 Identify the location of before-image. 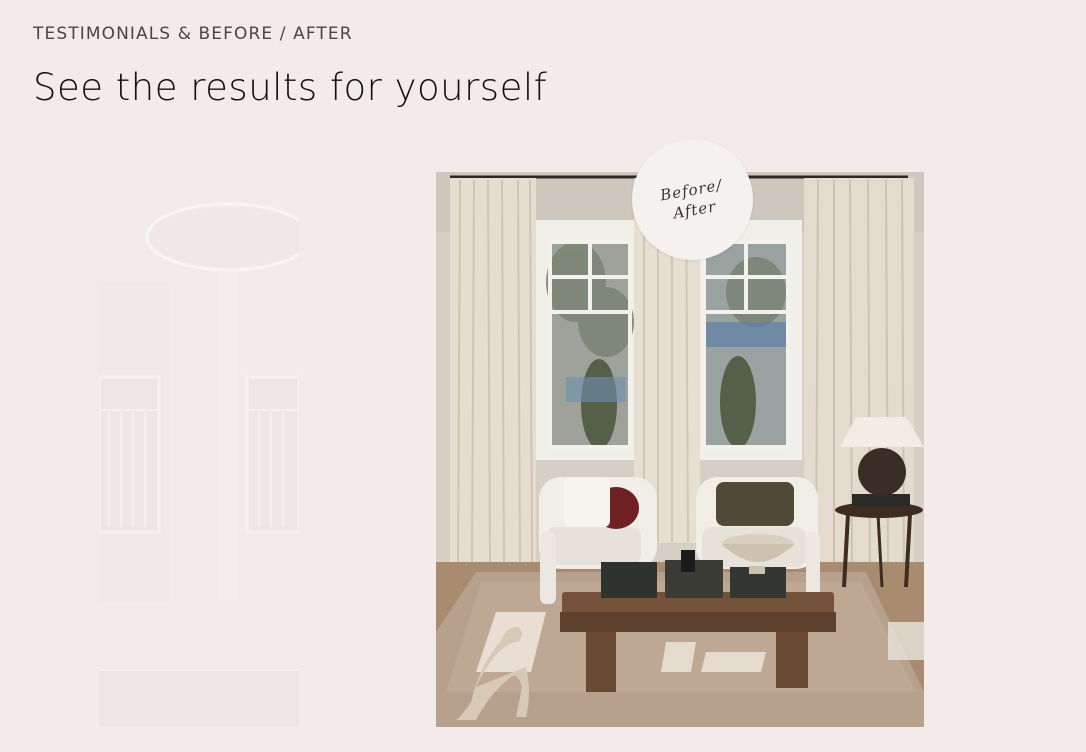
(199, 449).